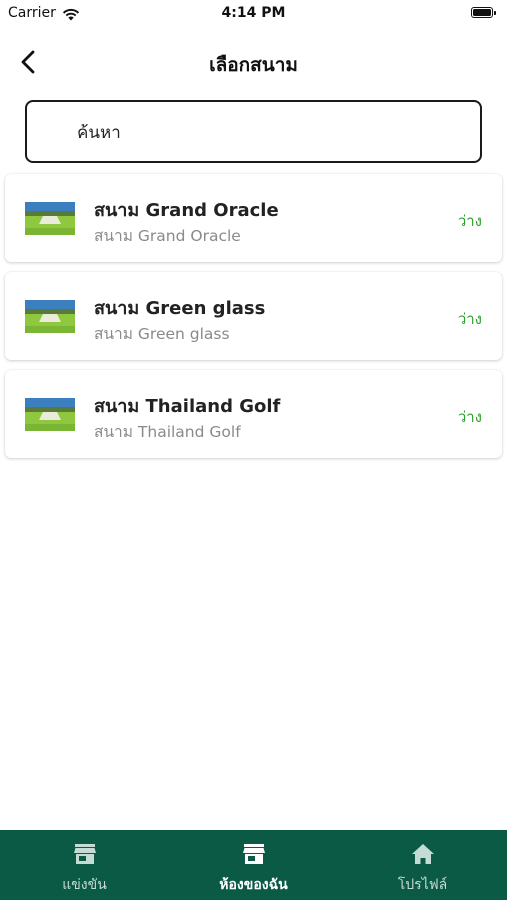 The image size is (507, 900). Describe the element at coordinates (167, 432) in the screenshot. I see `course-subtitle: สนาม Thailand Golf` at that location.